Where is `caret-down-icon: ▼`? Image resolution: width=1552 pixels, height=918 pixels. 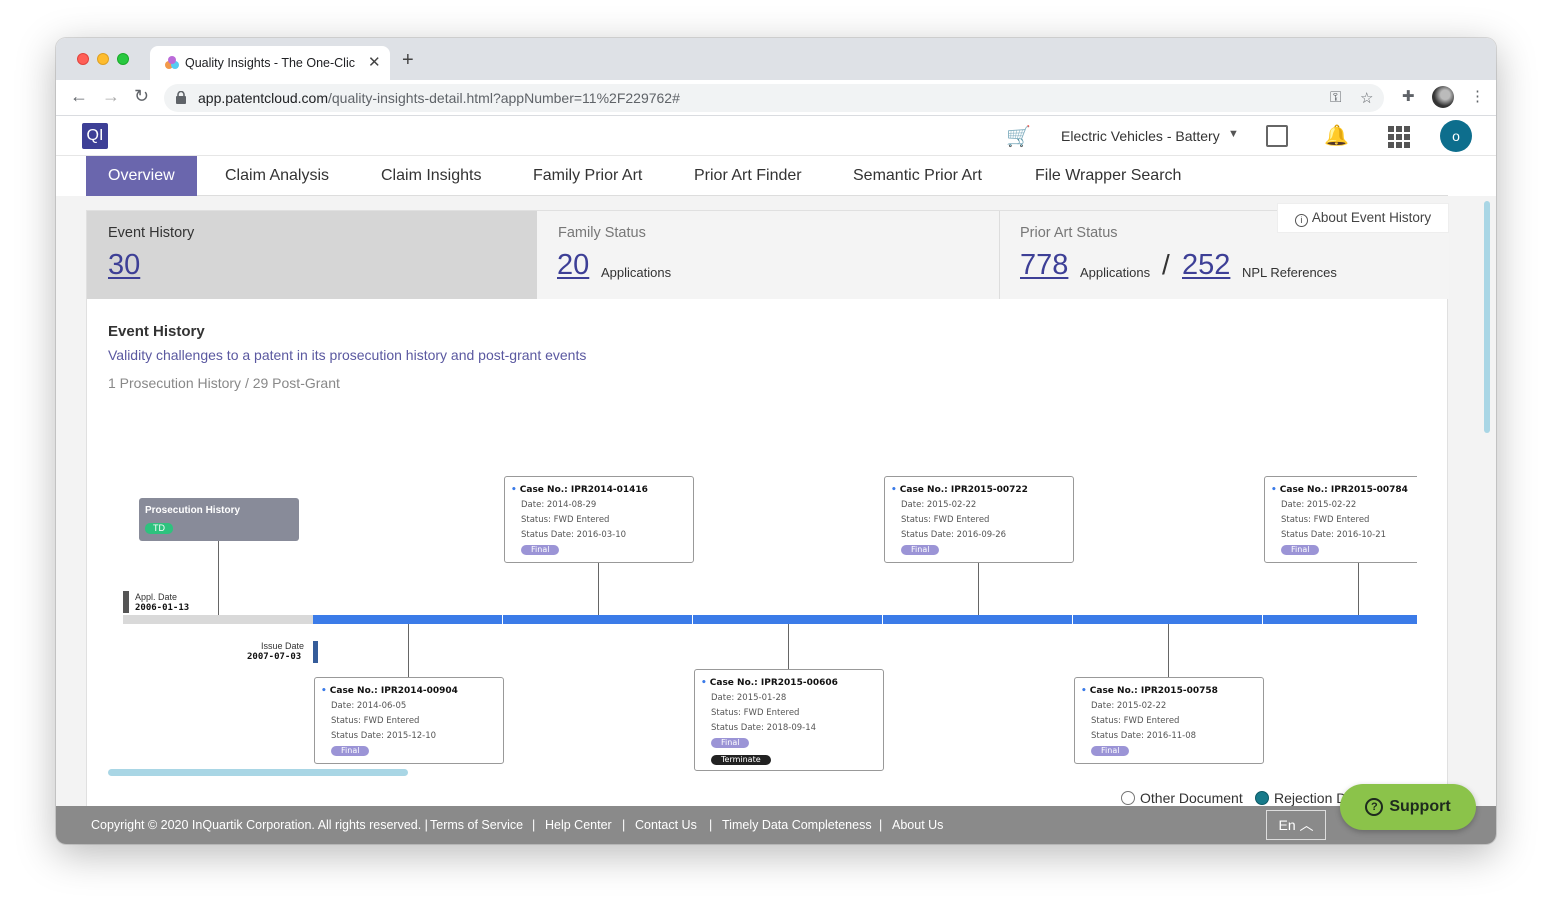 caret-down-icon: ▼ is located at coordinates (1233, 134).